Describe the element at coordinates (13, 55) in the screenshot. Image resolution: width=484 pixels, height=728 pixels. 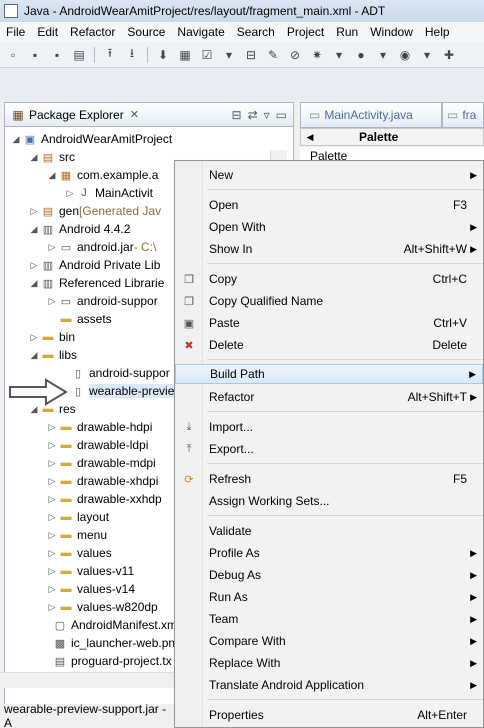
I see `new-file-icon: ▫` at that location.